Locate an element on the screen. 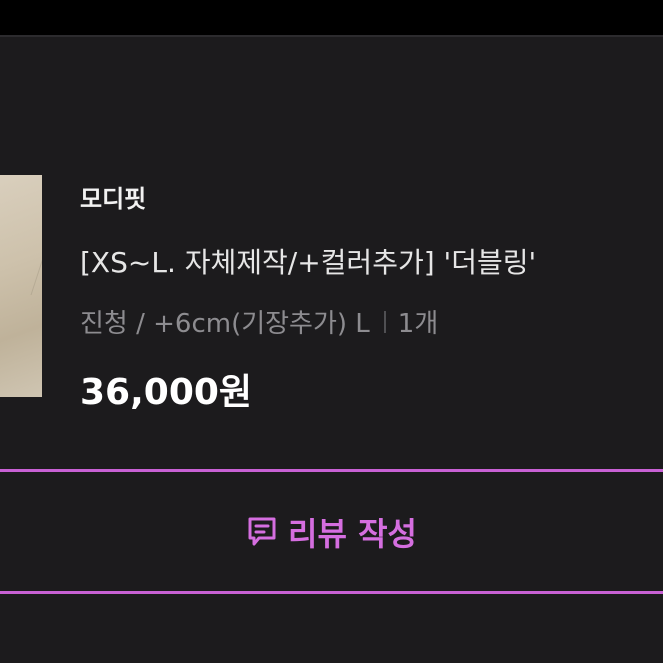 The image size is (663, 663). product-price: 36,000원 is located at coordinates (166, 392).